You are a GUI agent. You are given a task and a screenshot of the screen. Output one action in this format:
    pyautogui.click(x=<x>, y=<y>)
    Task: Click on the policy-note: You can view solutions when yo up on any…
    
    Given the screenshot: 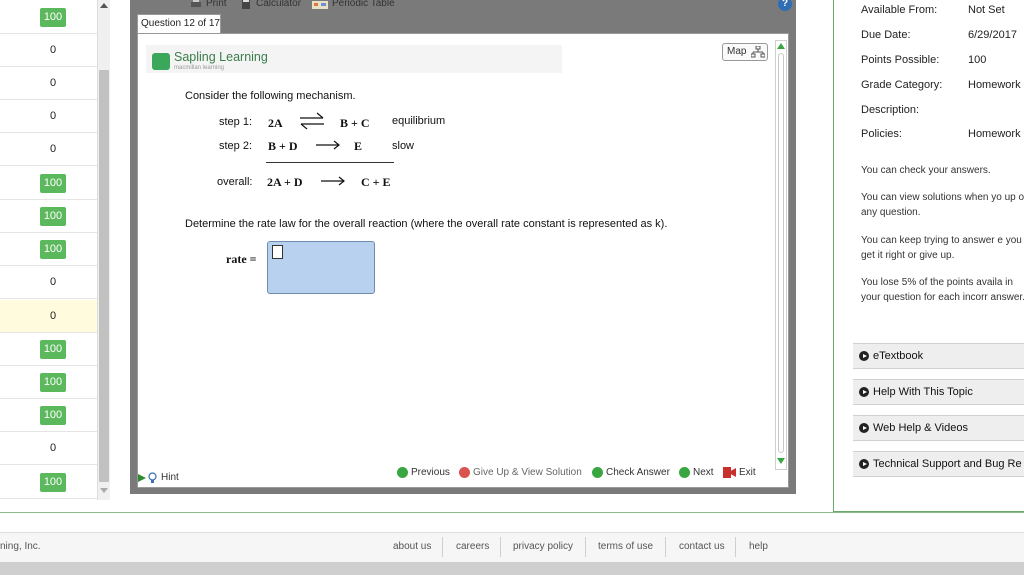 What is the action you would take?
    pyautogui.click(x=942, y=205)
    